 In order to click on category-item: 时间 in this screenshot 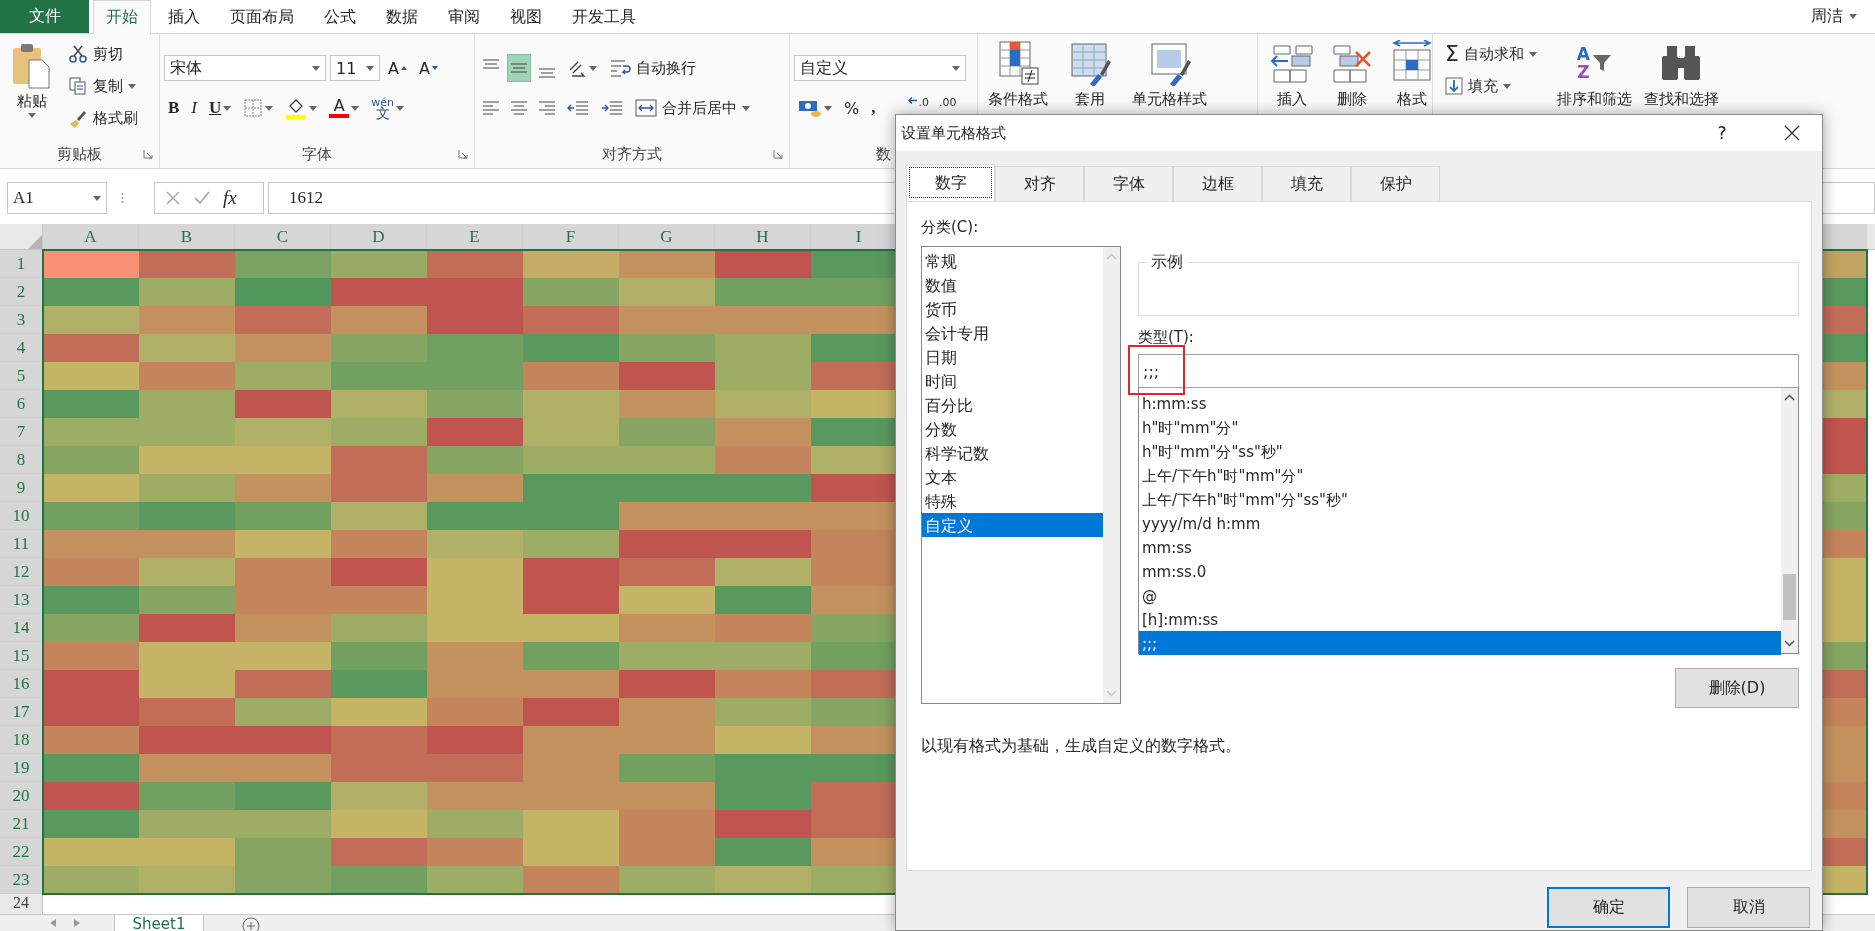, I will do `click(1012, 381)`.